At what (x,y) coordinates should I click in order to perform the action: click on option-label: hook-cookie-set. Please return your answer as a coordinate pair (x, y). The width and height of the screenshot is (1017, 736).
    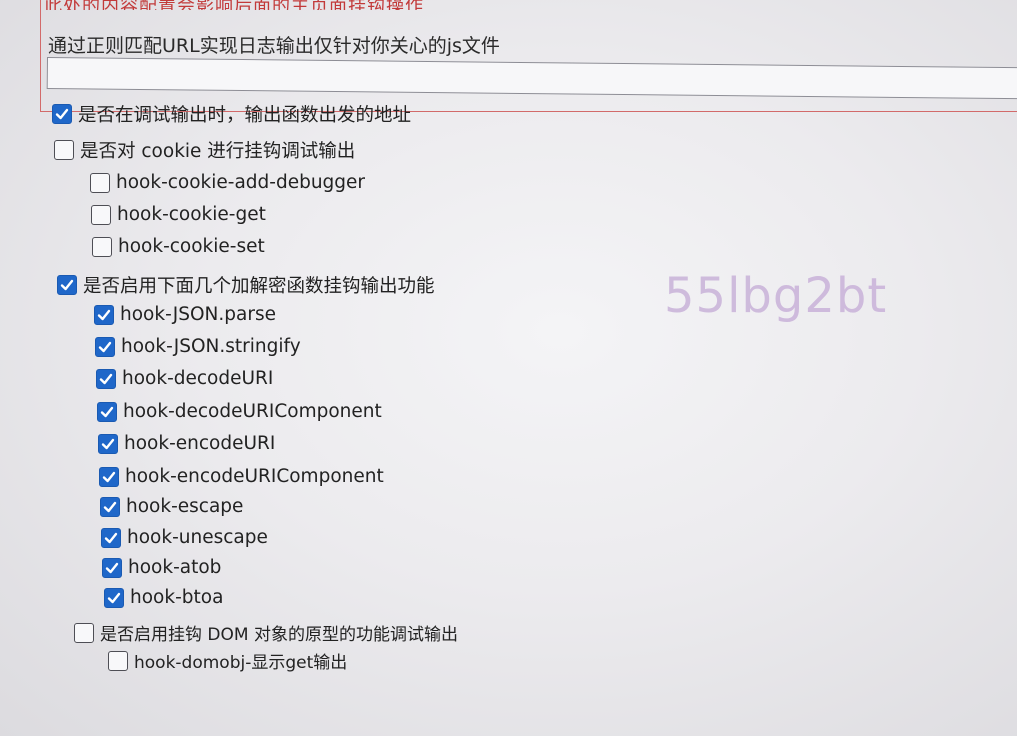
    Looking at the image, I should click on (191, 246).